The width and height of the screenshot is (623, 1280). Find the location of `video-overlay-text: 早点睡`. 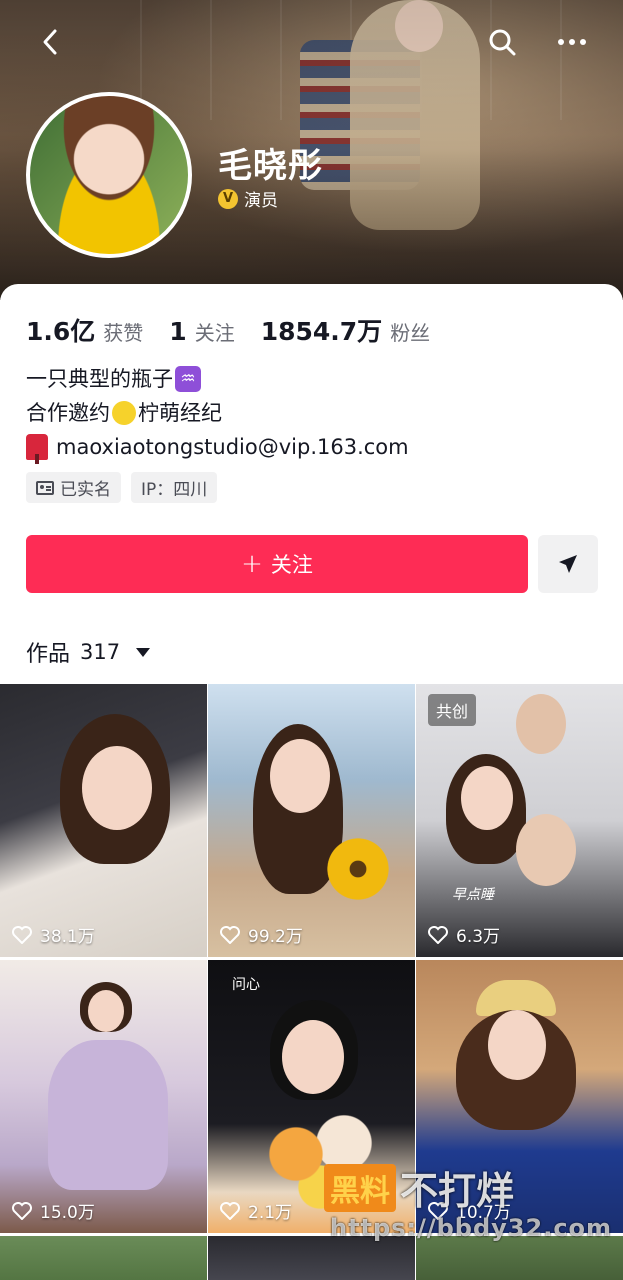

video-overlay-text: 早点睡 is located at coordinates (473, 895).